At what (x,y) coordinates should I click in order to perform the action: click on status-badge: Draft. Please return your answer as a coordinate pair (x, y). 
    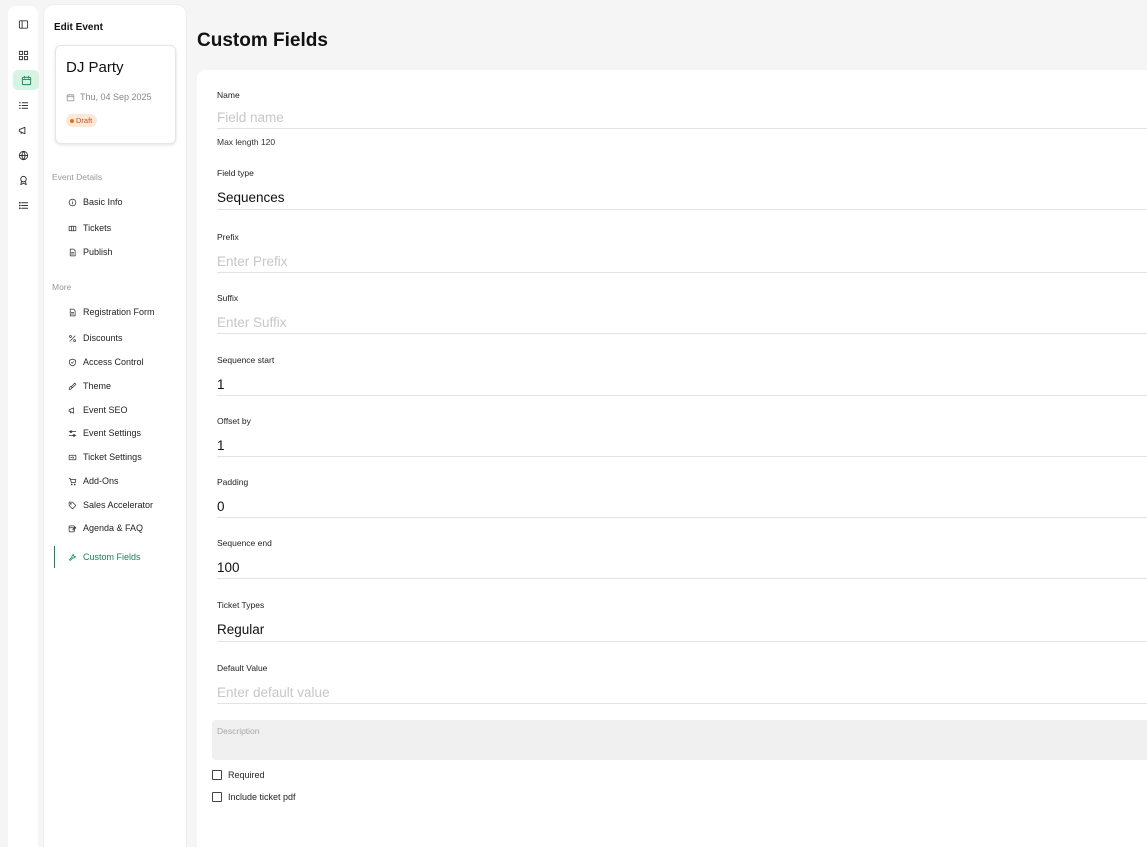
    Looking at the image, I should click on (82, 120).